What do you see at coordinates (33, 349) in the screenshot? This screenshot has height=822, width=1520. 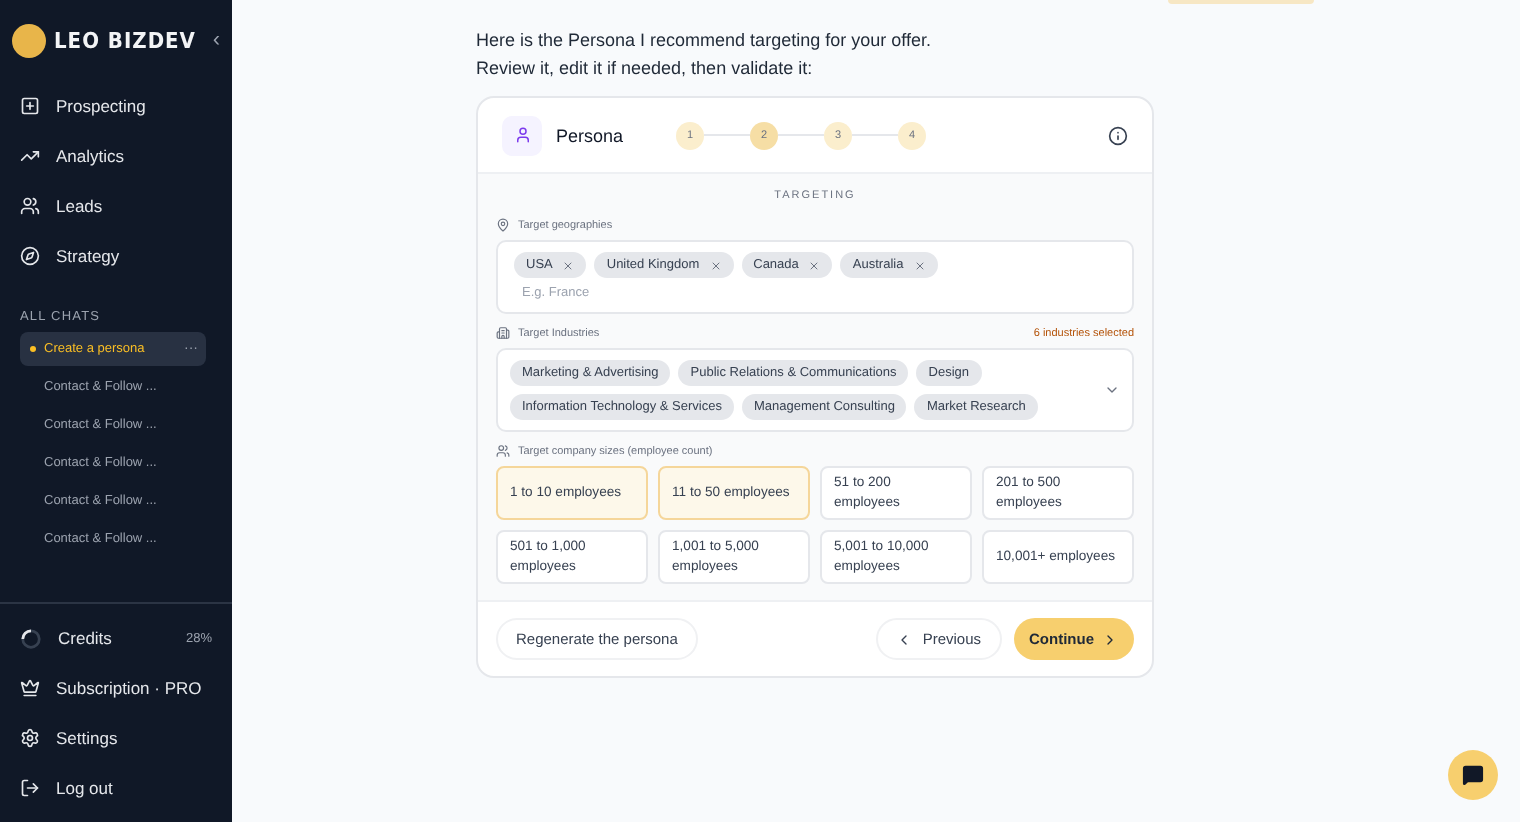 I see `active-dot` at bounding box center [33, 349].